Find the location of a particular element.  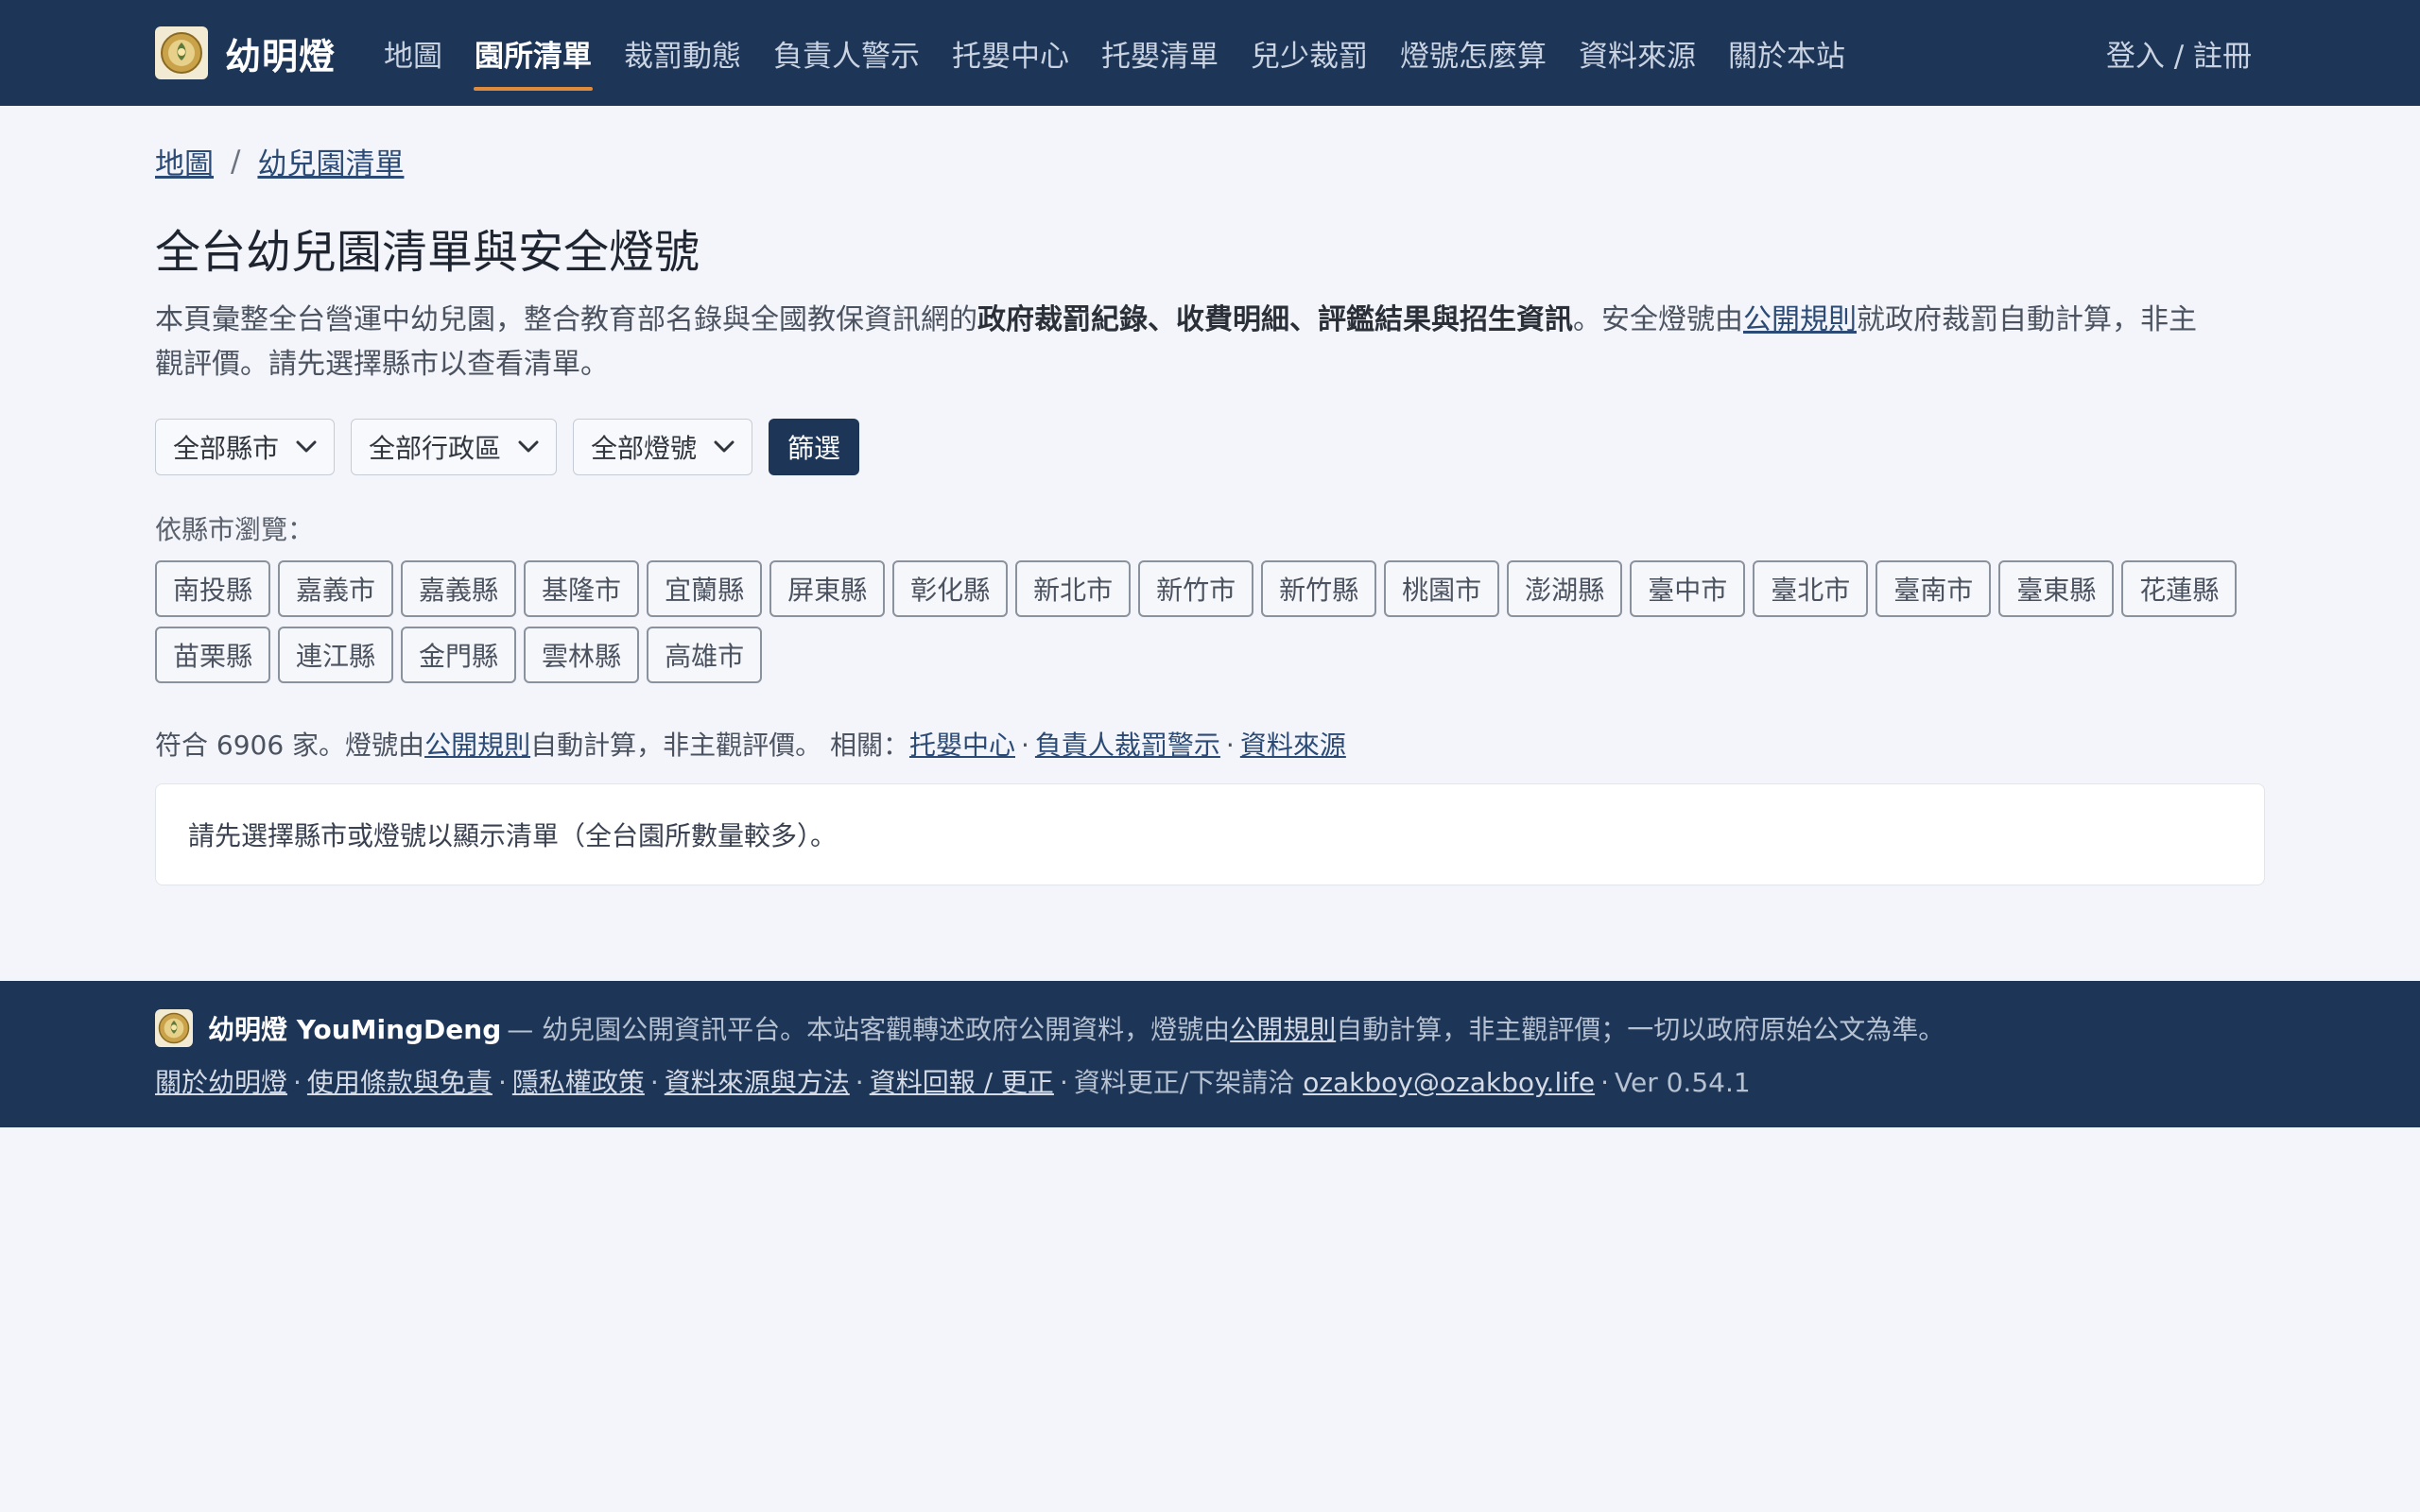

district-select-value: 全部行政區 is located at coordinates (435, 448).